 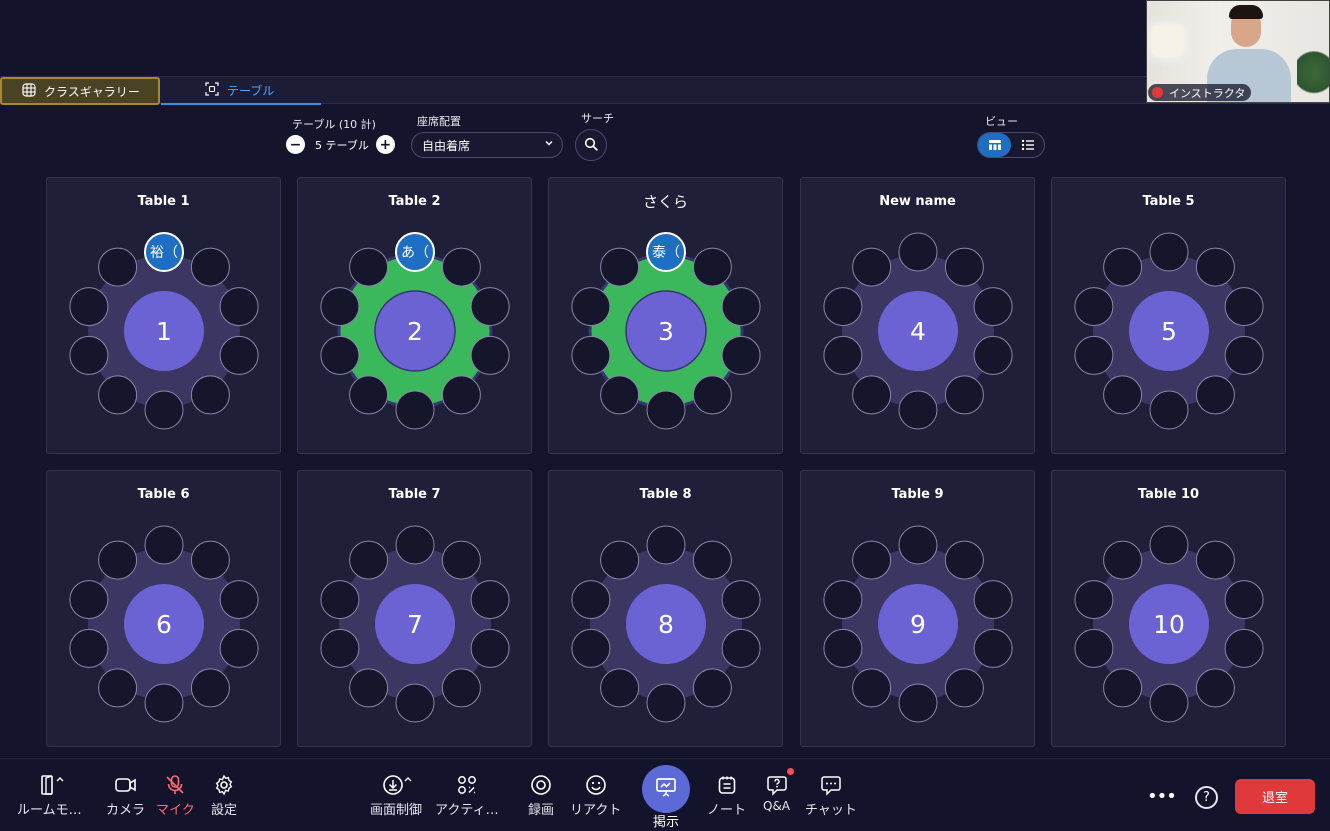 I want to click on screen-control-button: 画面制御, so click(x=396, y=795).